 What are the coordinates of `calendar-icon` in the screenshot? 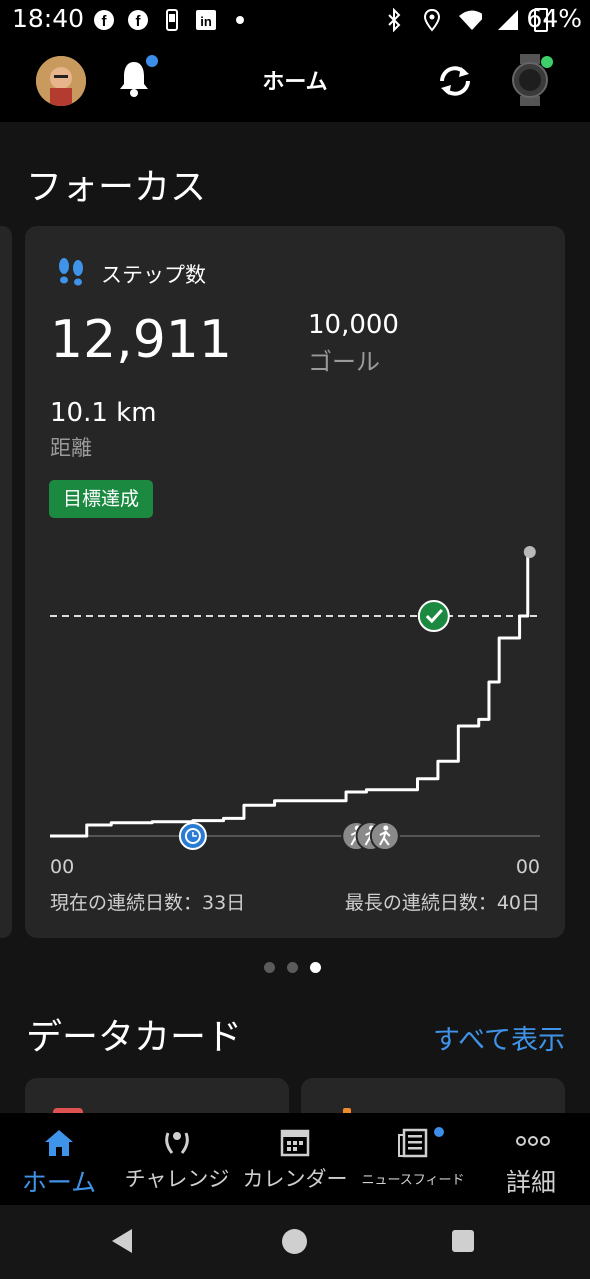 It's located at (295, 1143).